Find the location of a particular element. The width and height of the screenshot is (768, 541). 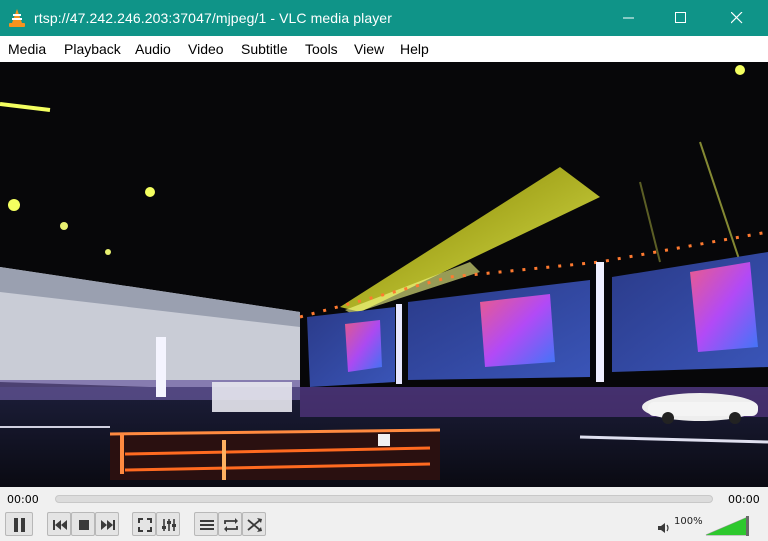

shuffle-button is located at coordinates (254, 524).